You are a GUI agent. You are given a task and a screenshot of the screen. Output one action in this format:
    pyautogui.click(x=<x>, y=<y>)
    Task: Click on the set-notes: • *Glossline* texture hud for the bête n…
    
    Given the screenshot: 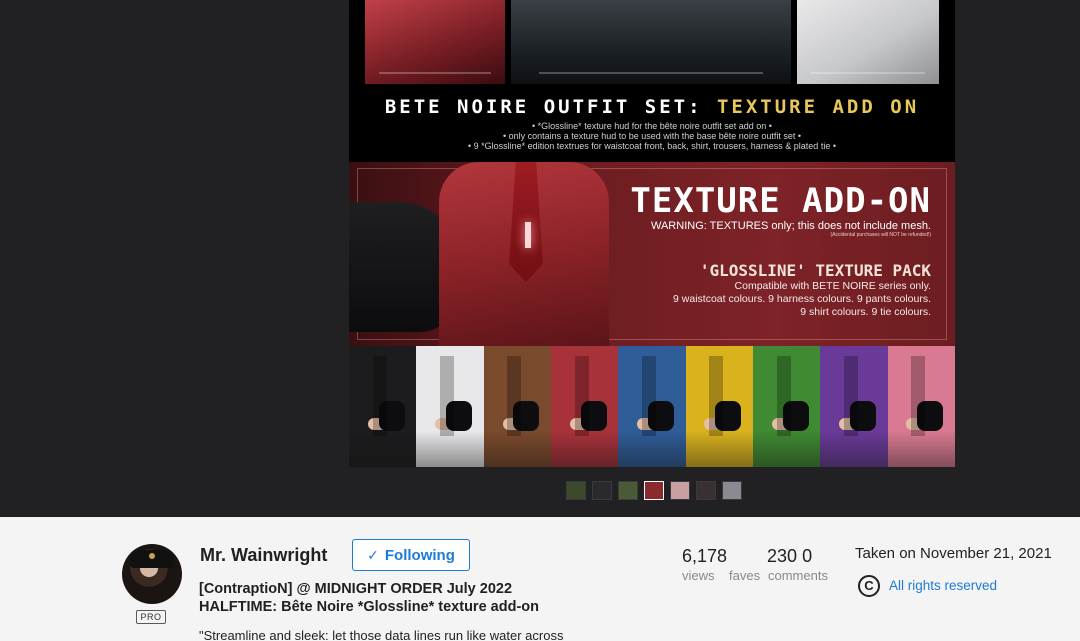 What is the action you would take?
    pyautogui.click(x=652, y=136)
    